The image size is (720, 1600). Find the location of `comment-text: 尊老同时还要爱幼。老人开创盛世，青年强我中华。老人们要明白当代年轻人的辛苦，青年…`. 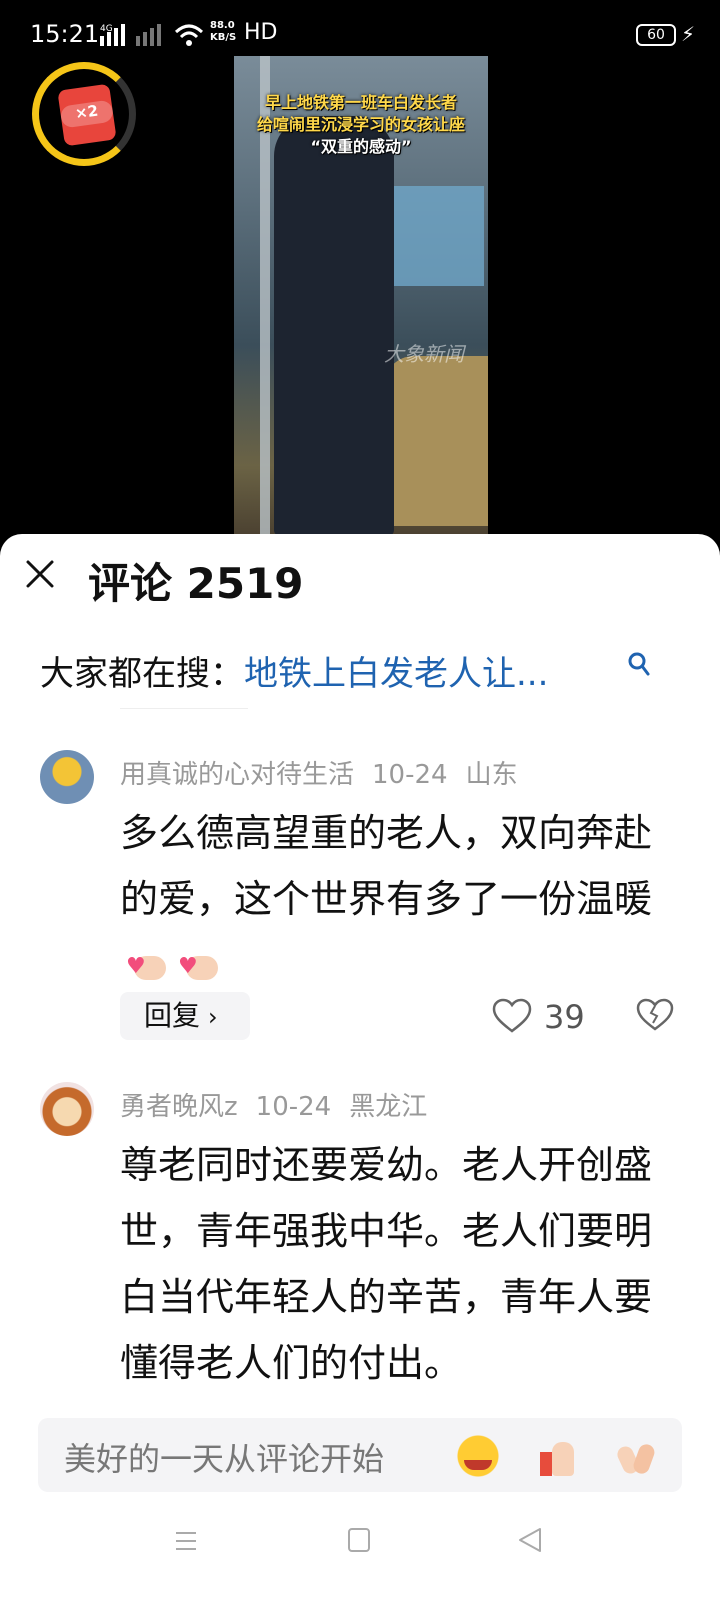

comment-text: 尊老同时还要爱幼。老人开创盛世，青年强我中华。老人们要明白当代年轻人的辛苦，青年… is located at coordinates (400, 1264).